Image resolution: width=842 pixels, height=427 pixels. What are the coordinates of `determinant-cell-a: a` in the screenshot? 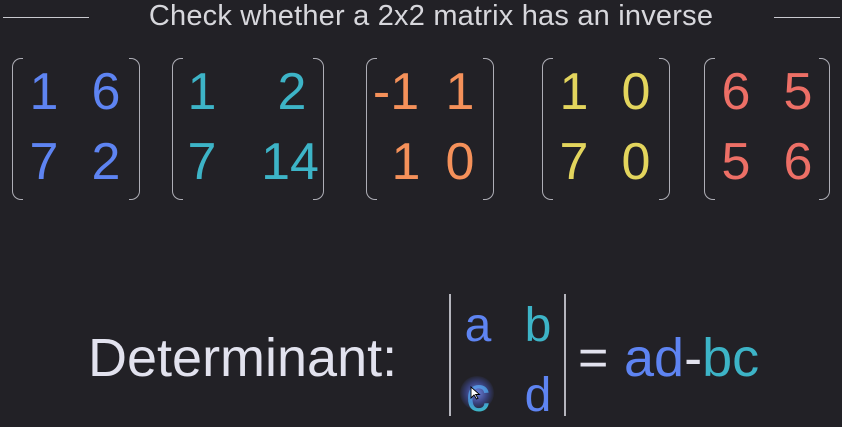 It's located at (478, 325).